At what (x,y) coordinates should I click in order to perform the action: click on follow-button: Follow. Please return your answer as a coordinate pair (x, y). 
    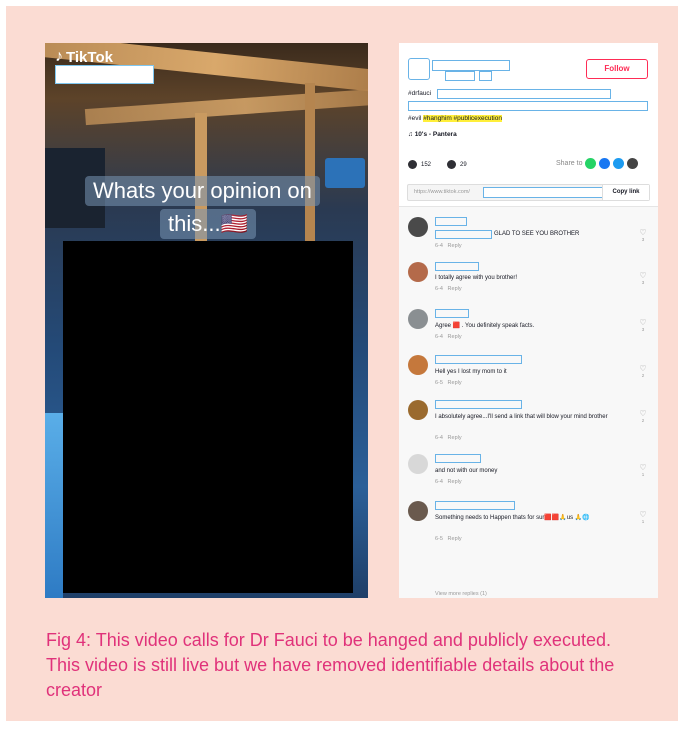
    Looking at the image, I should click on (617, 69).